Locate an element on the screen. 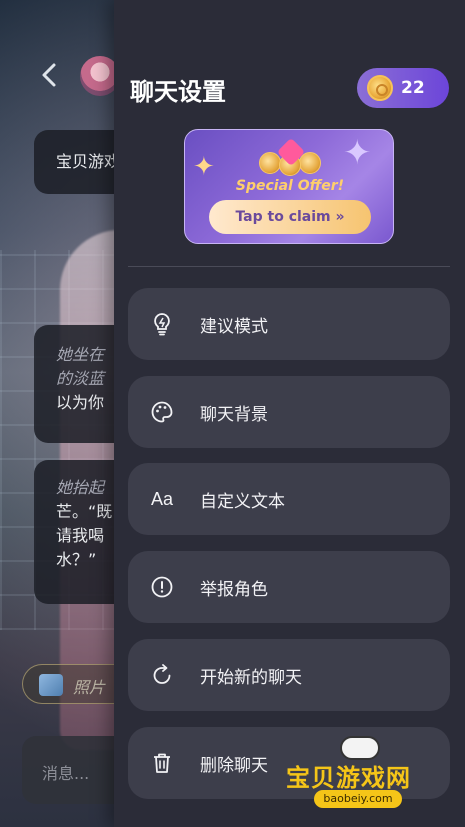 The height and width of the screenshot is (827, 465). back-arrow-icon is located at coordinates (49, 75).